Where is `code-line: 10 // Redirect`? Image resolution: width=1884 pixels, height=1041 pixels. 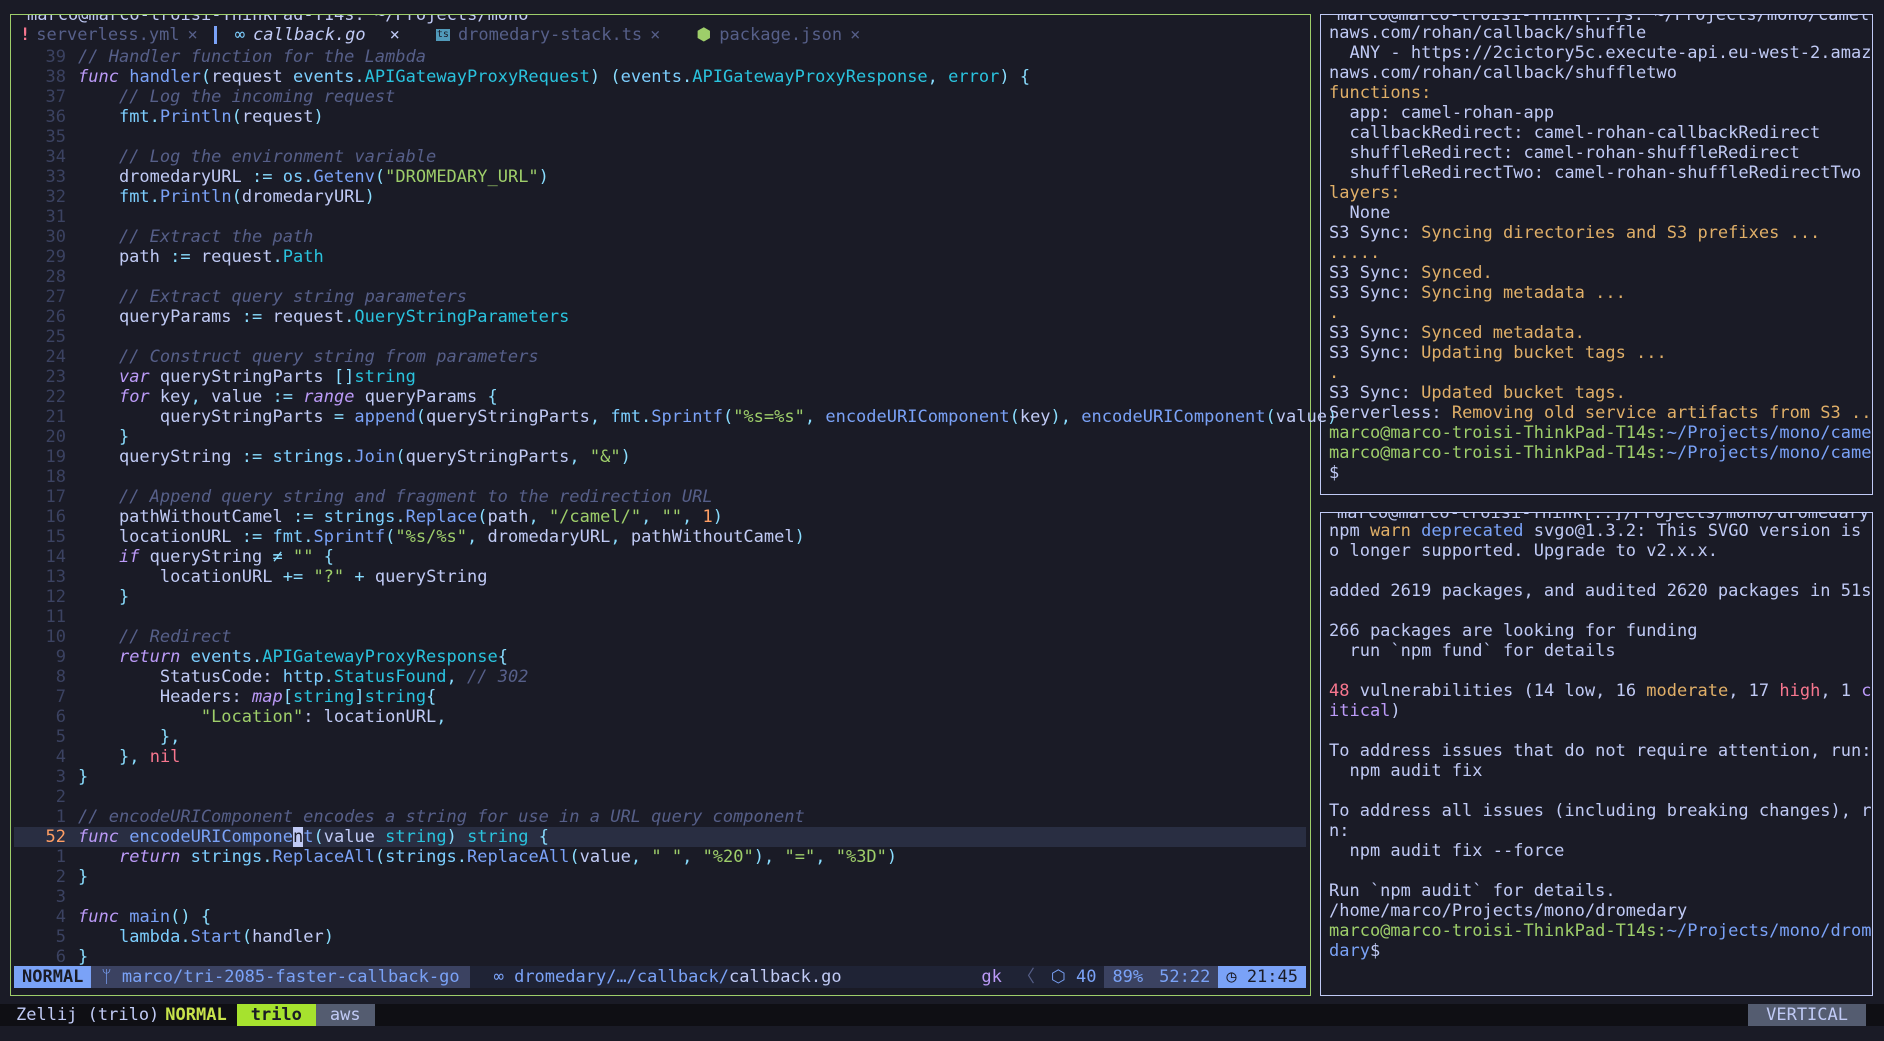 code-line: 10 // Redirect is located at coordinates (660, 637).